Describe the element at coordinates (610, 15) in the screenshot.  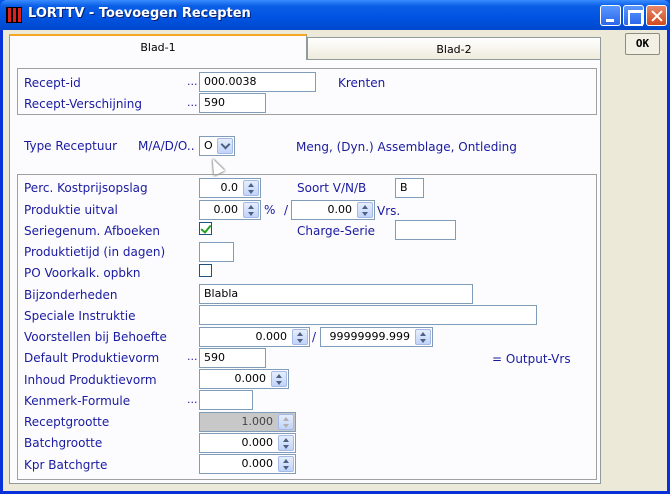
I see `minimize-button` at that location.